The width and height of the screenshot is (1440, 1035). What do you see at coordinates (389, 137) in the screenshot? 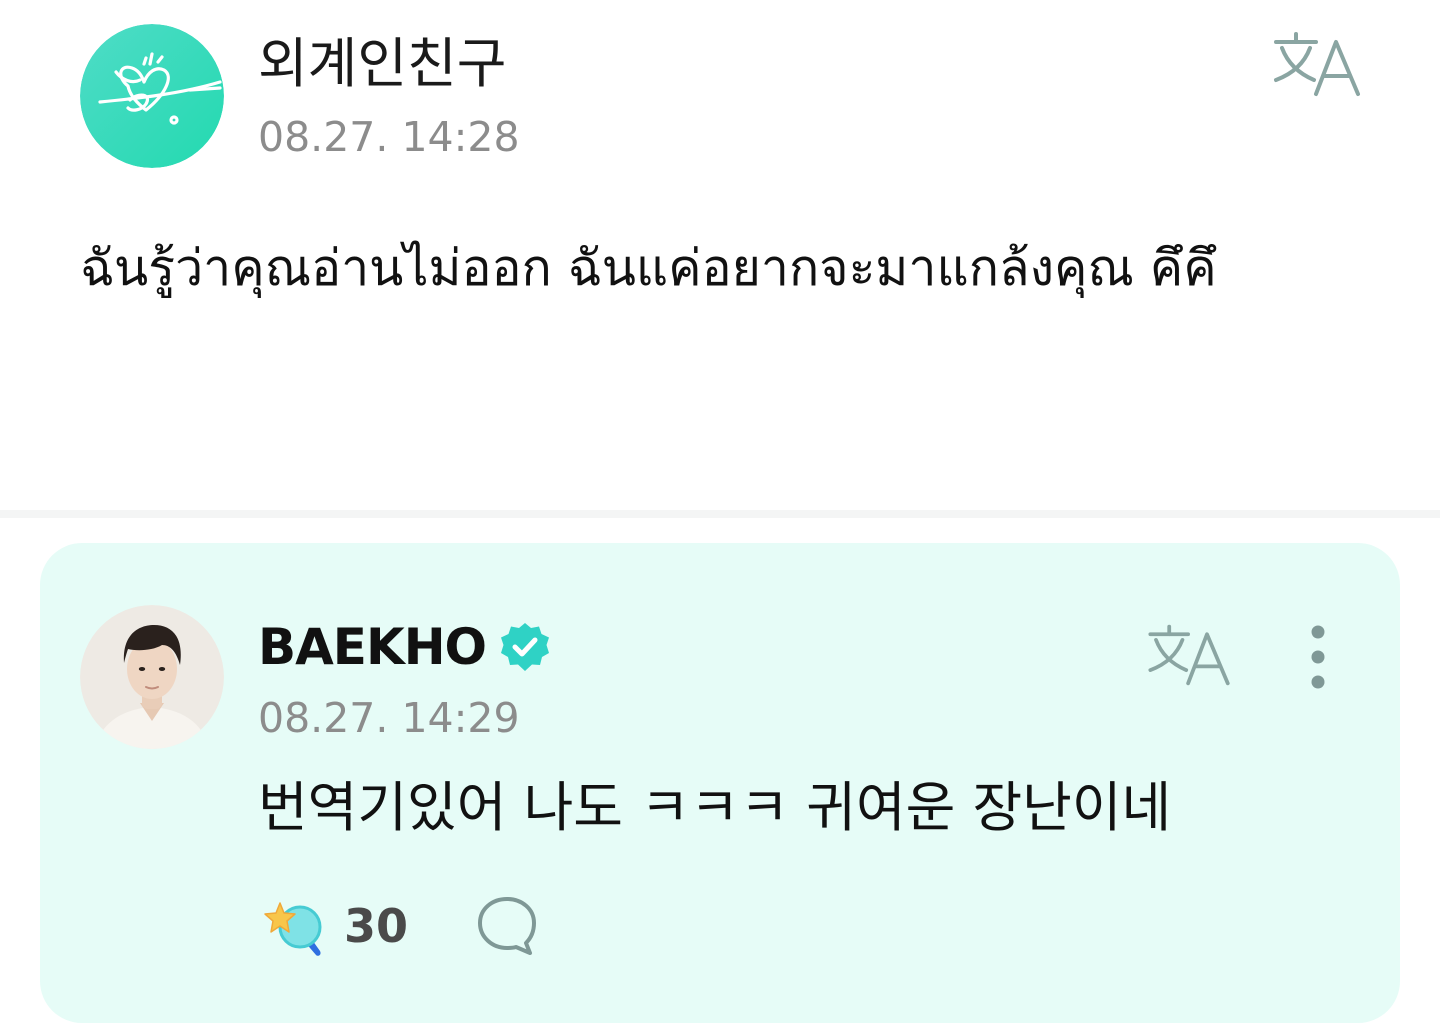
I see `post-timestamp: 08.27. 14:28` at bounding box center [389, 137].